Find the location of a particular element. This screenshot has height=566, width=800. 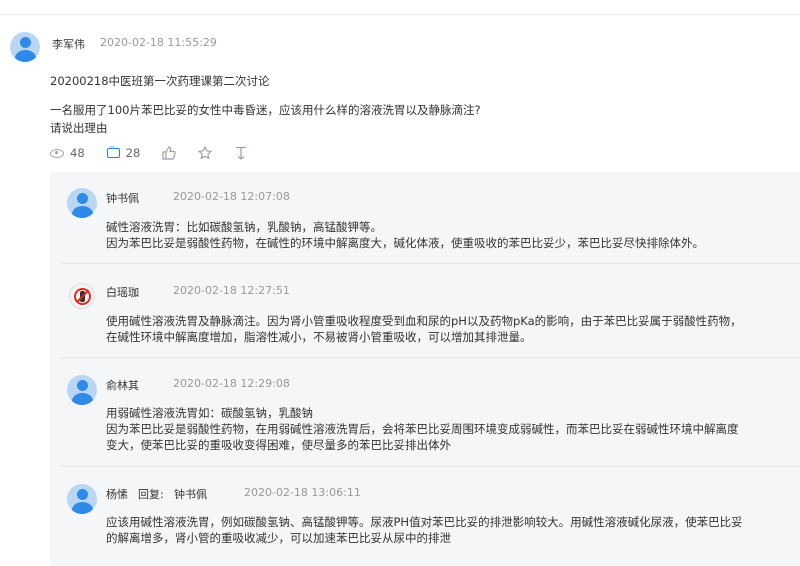

reply-author-name: 白瑶珈 is located at coordinates (122, 292).